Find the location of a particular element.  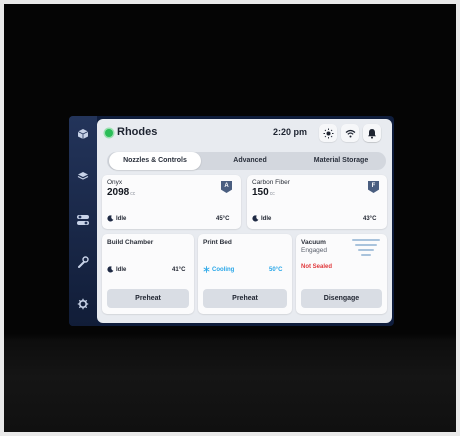

status-indicator is located at coordinates (109, 133).